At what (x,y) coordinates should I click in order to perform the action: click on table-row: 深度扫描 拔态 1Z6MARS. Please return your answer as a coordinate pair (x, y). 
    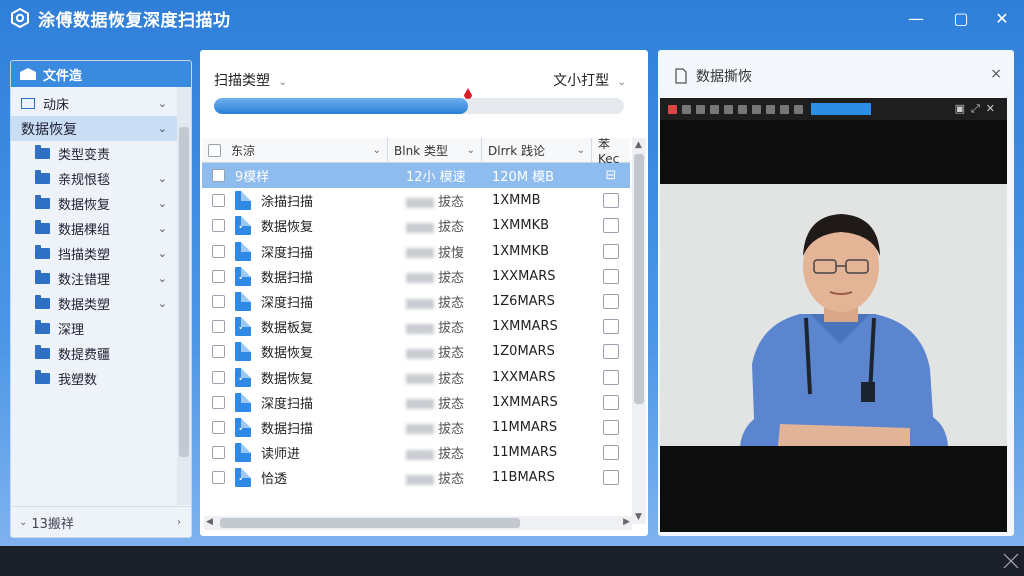
    Looking at the image, I should click on (416, 301).